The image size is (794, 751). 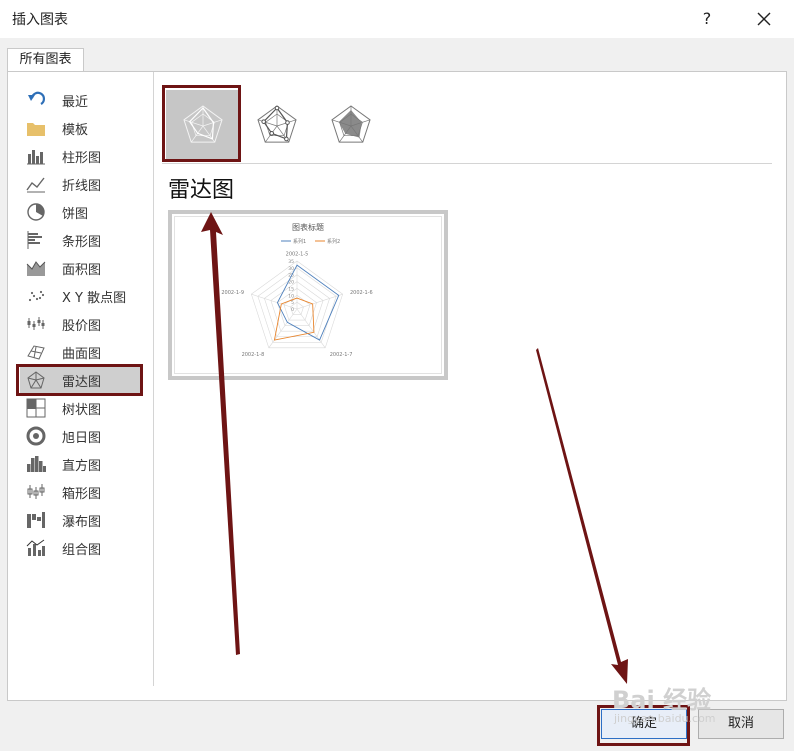 What do you see at coordinates (467, 125) in the screenshot?
I see `chart-subtype-row` at bounding box center [467, 125].